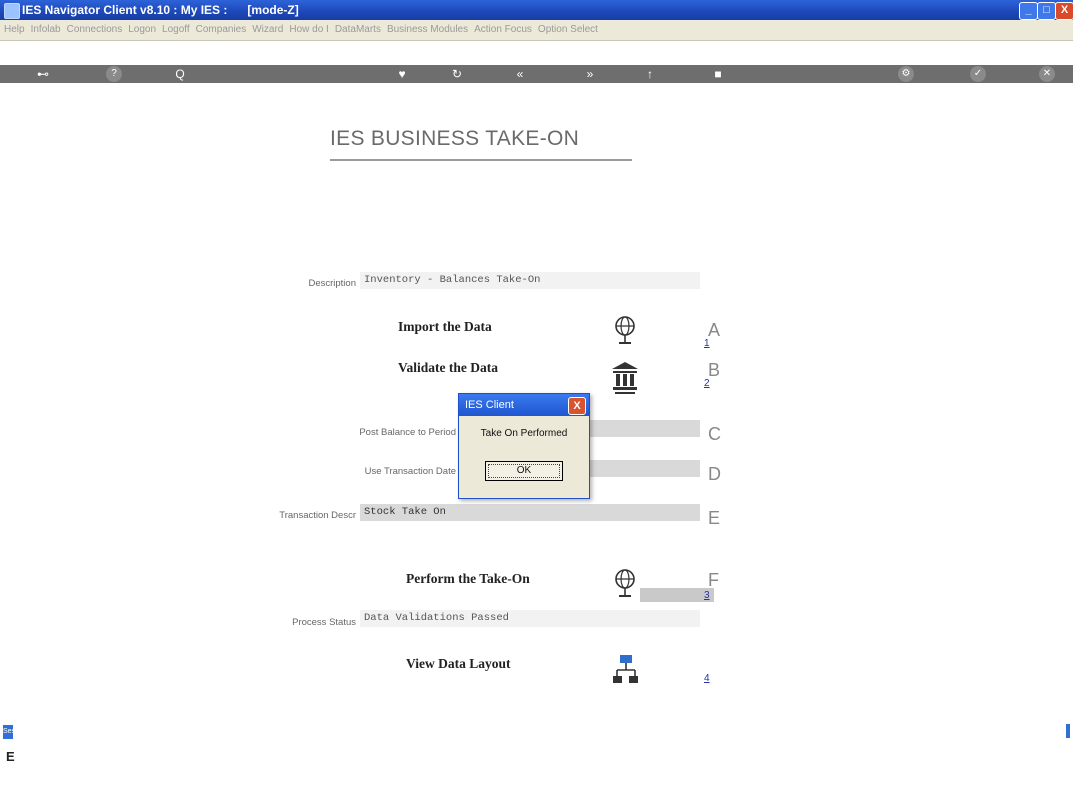  Describe the element at coordinates (520, 74) in the screenshot. I see `back-icon: «` at that location.